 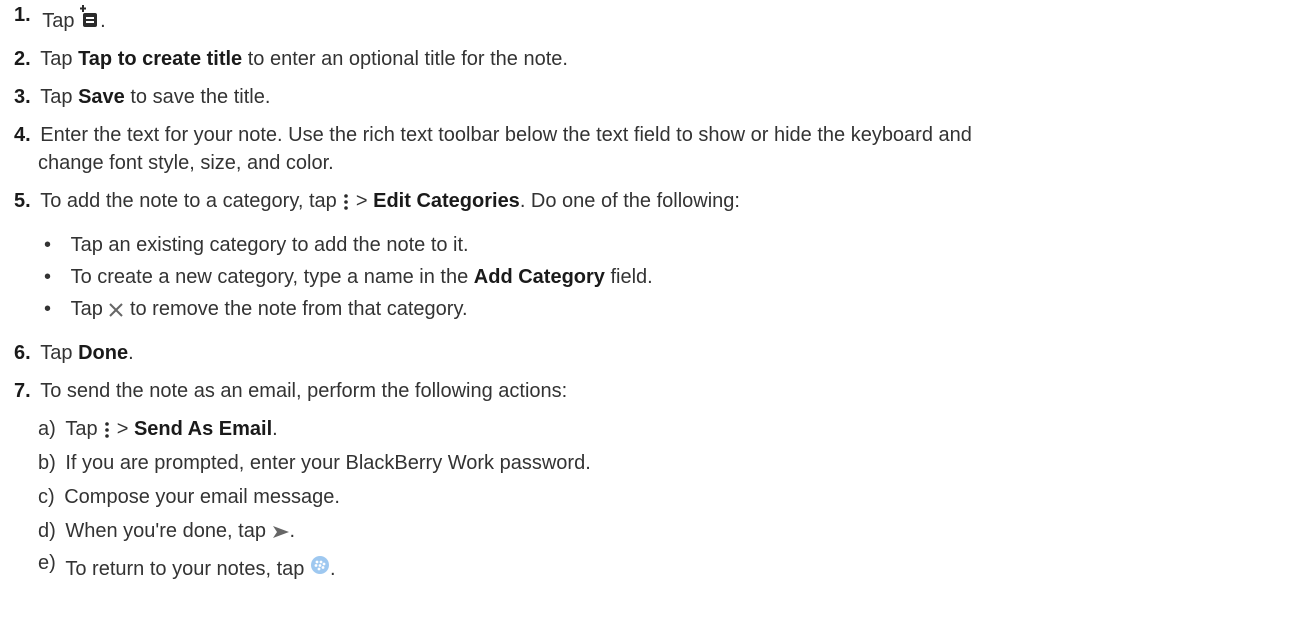 What do you see at coordinates (103, 353) in the screenshot?
I see `ui-label-done: Done` at bounding box center [103, 353].